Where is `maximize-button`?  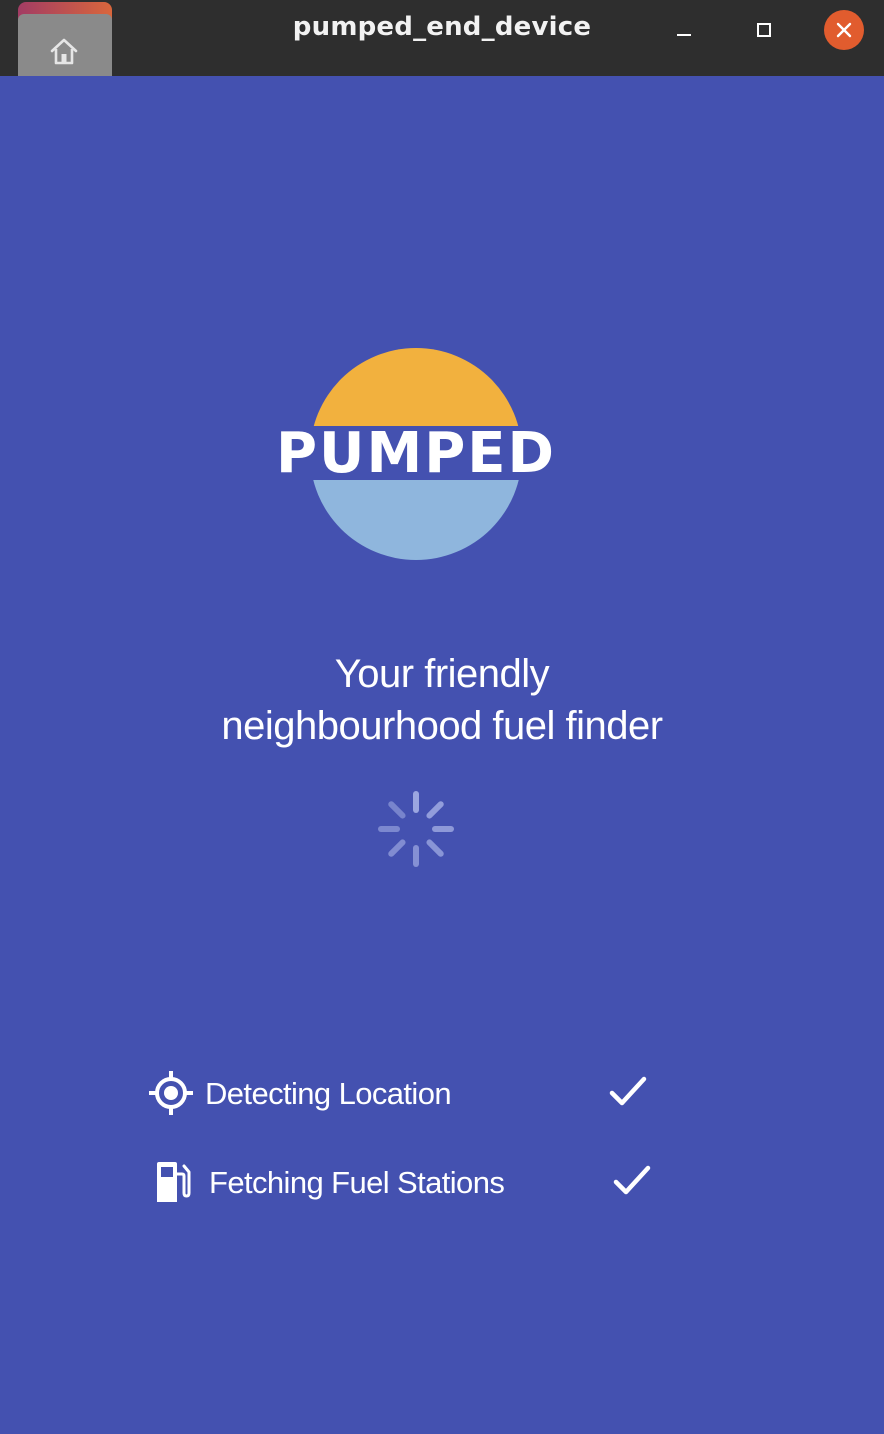
maximize-button is located at coordinates (764, 30).